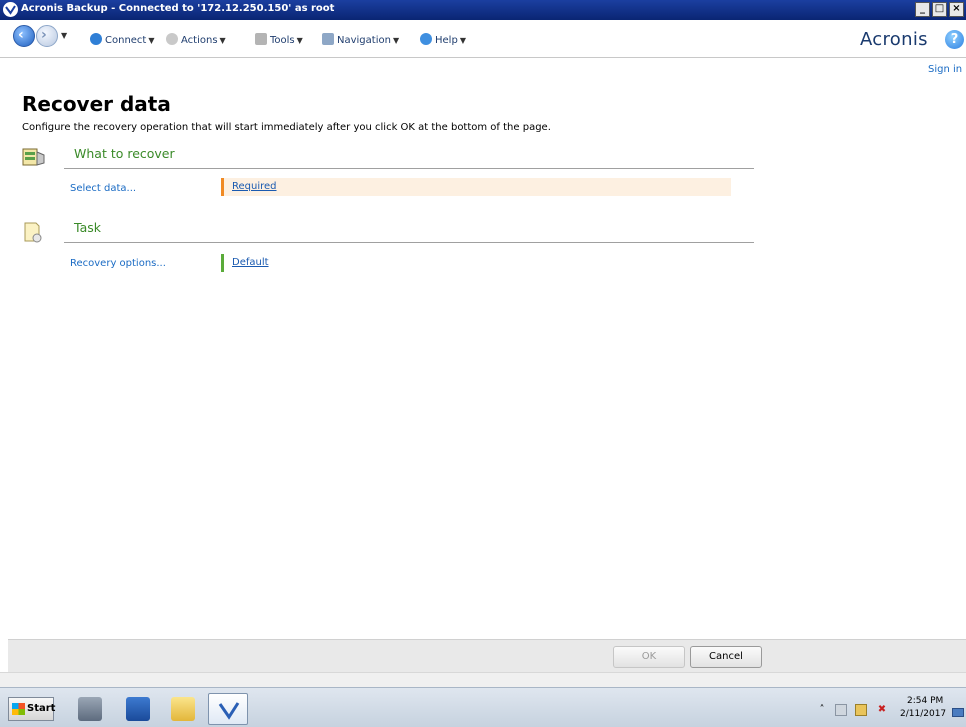 The image size is (966, 727). What do you see at coordinates (34, 157) in the screenshot?
I see `archive-icon` at bounding box center [34, 157].